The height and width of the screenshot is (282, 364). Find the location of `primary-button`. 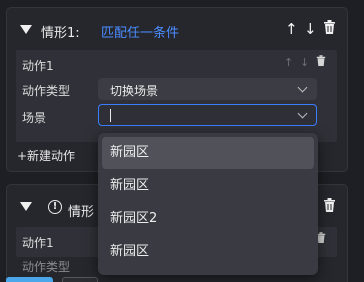

primary-button is located at coordinates (29, 279).